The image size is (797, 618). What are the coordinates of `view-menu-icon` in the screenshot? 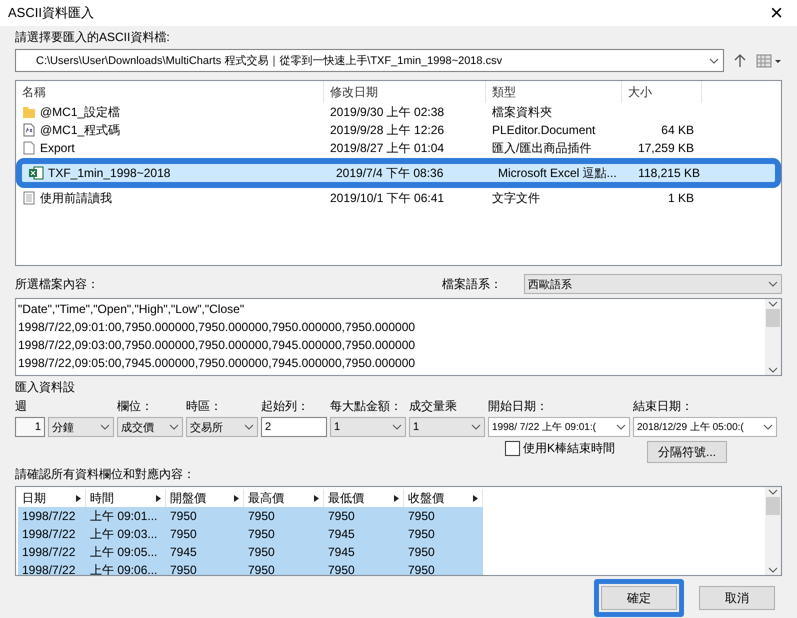 It's located at (769, 61).